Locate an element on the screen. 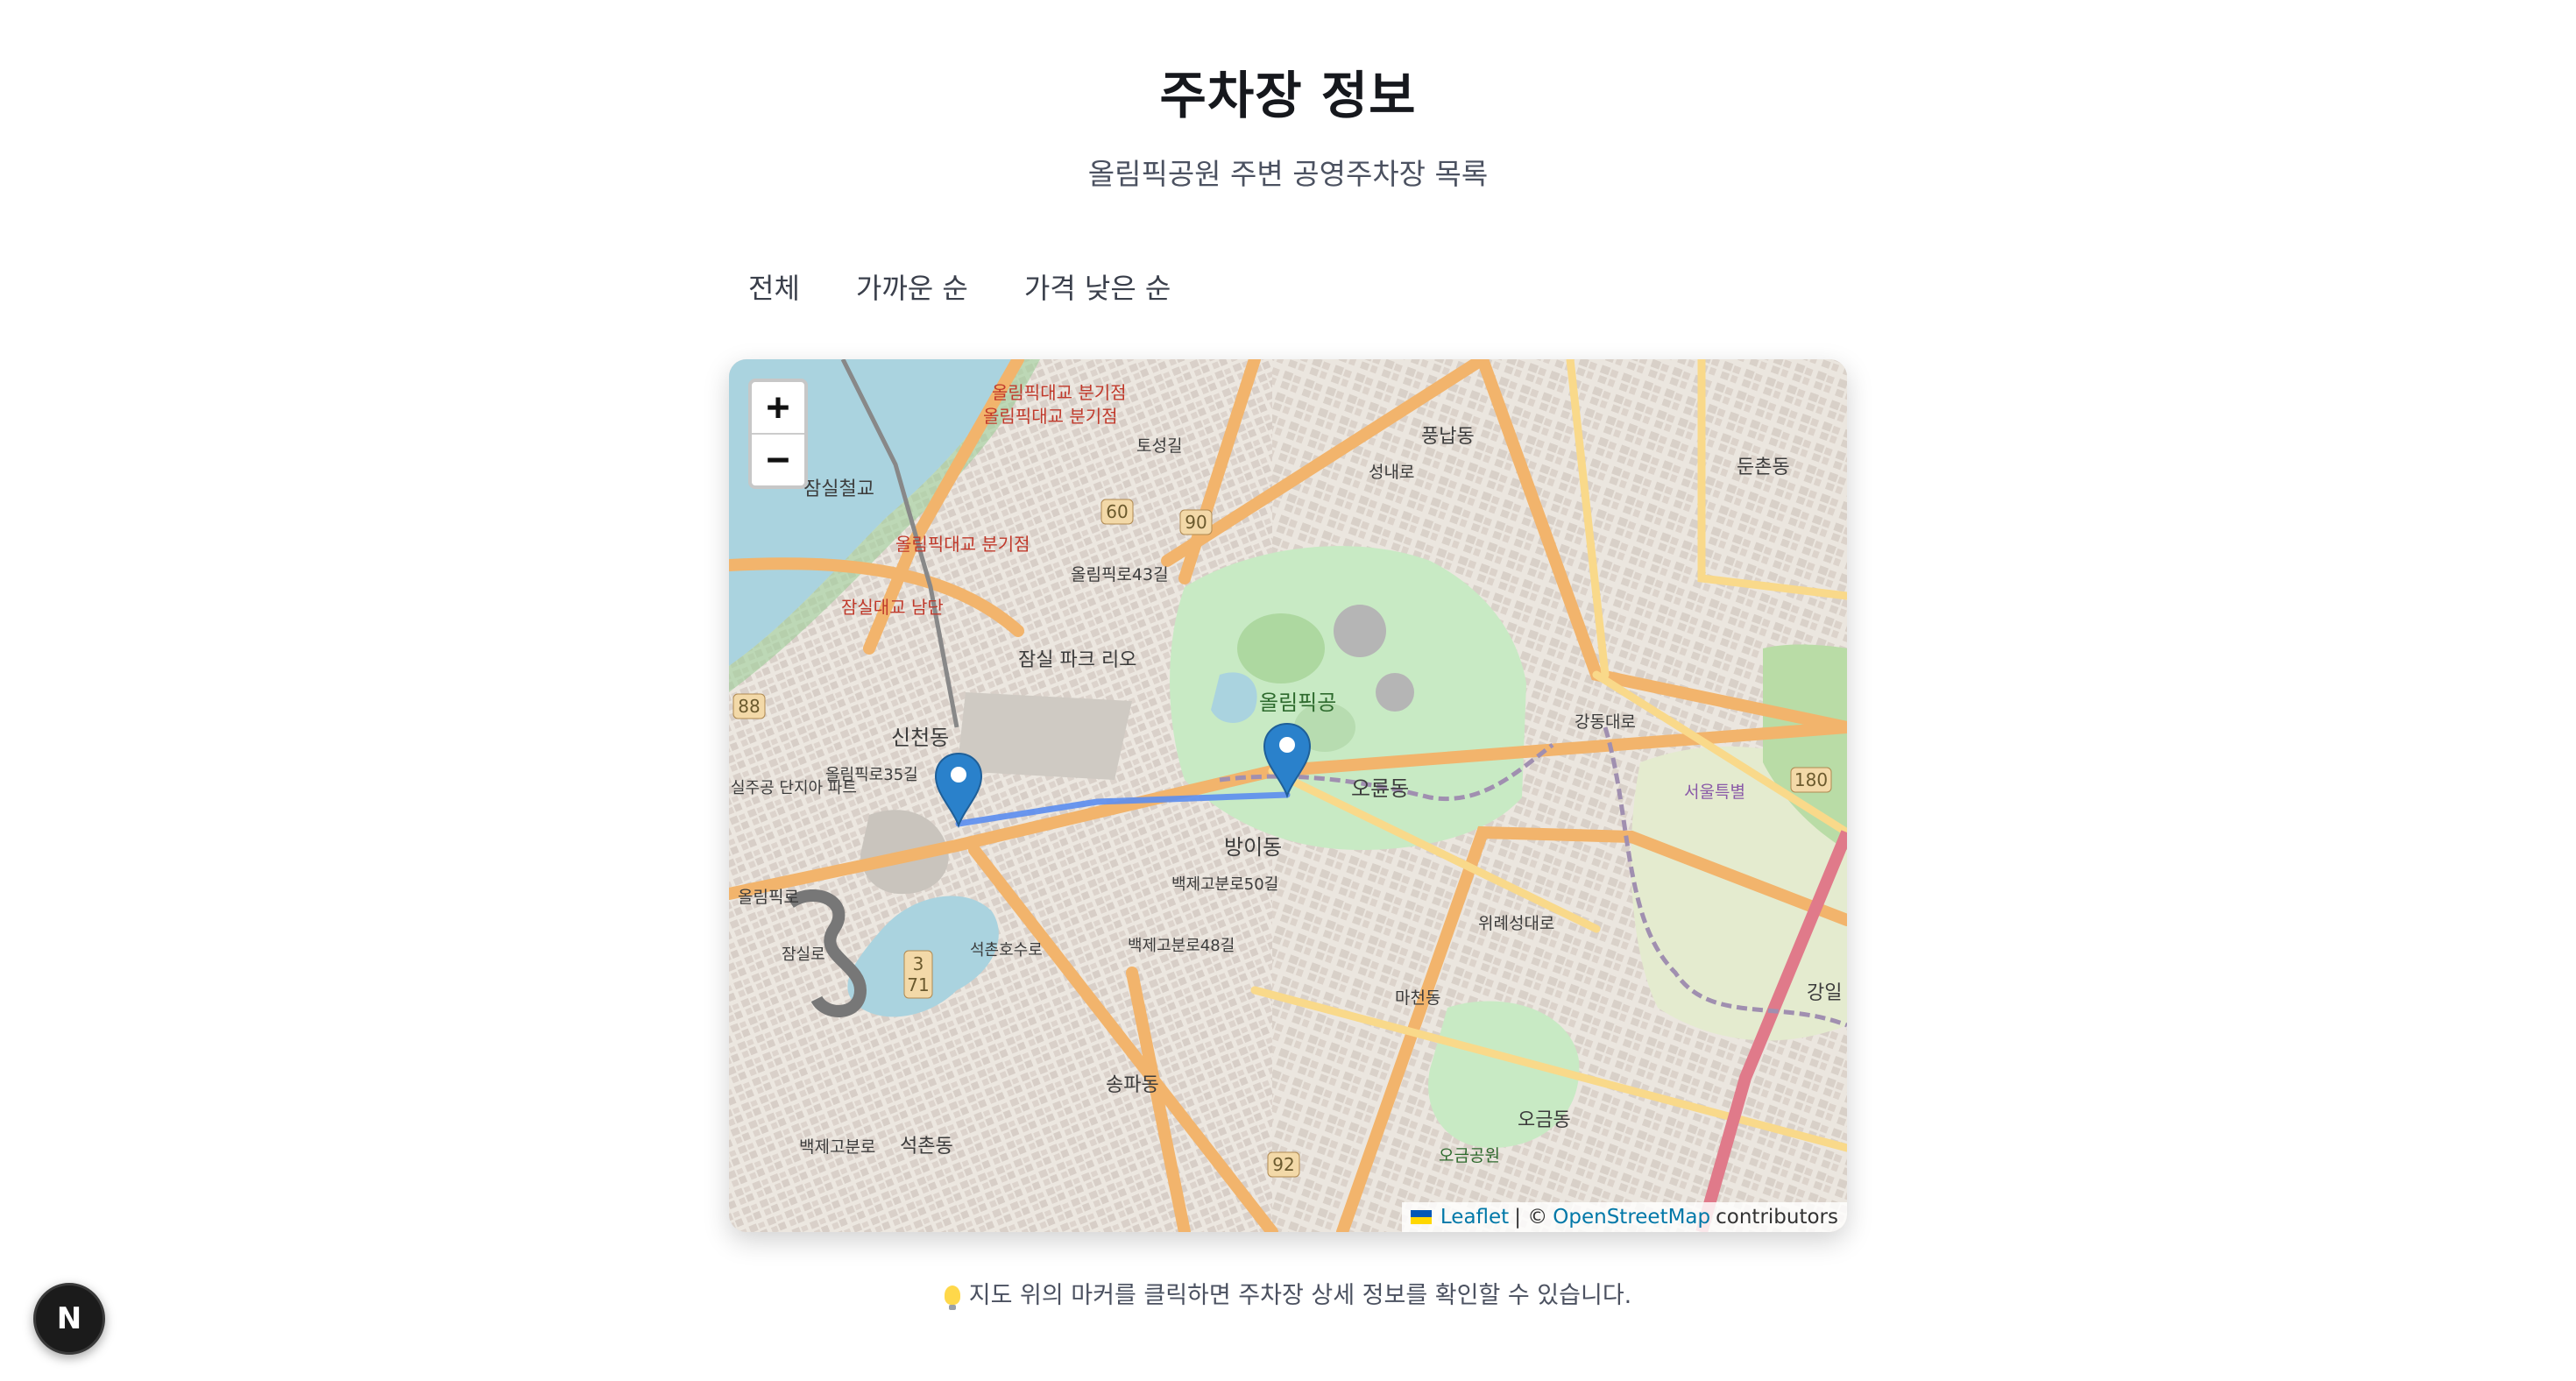 This screenshot has height=1381, width=2576. route-3-label: 3 is located at coordinates (918, 964).